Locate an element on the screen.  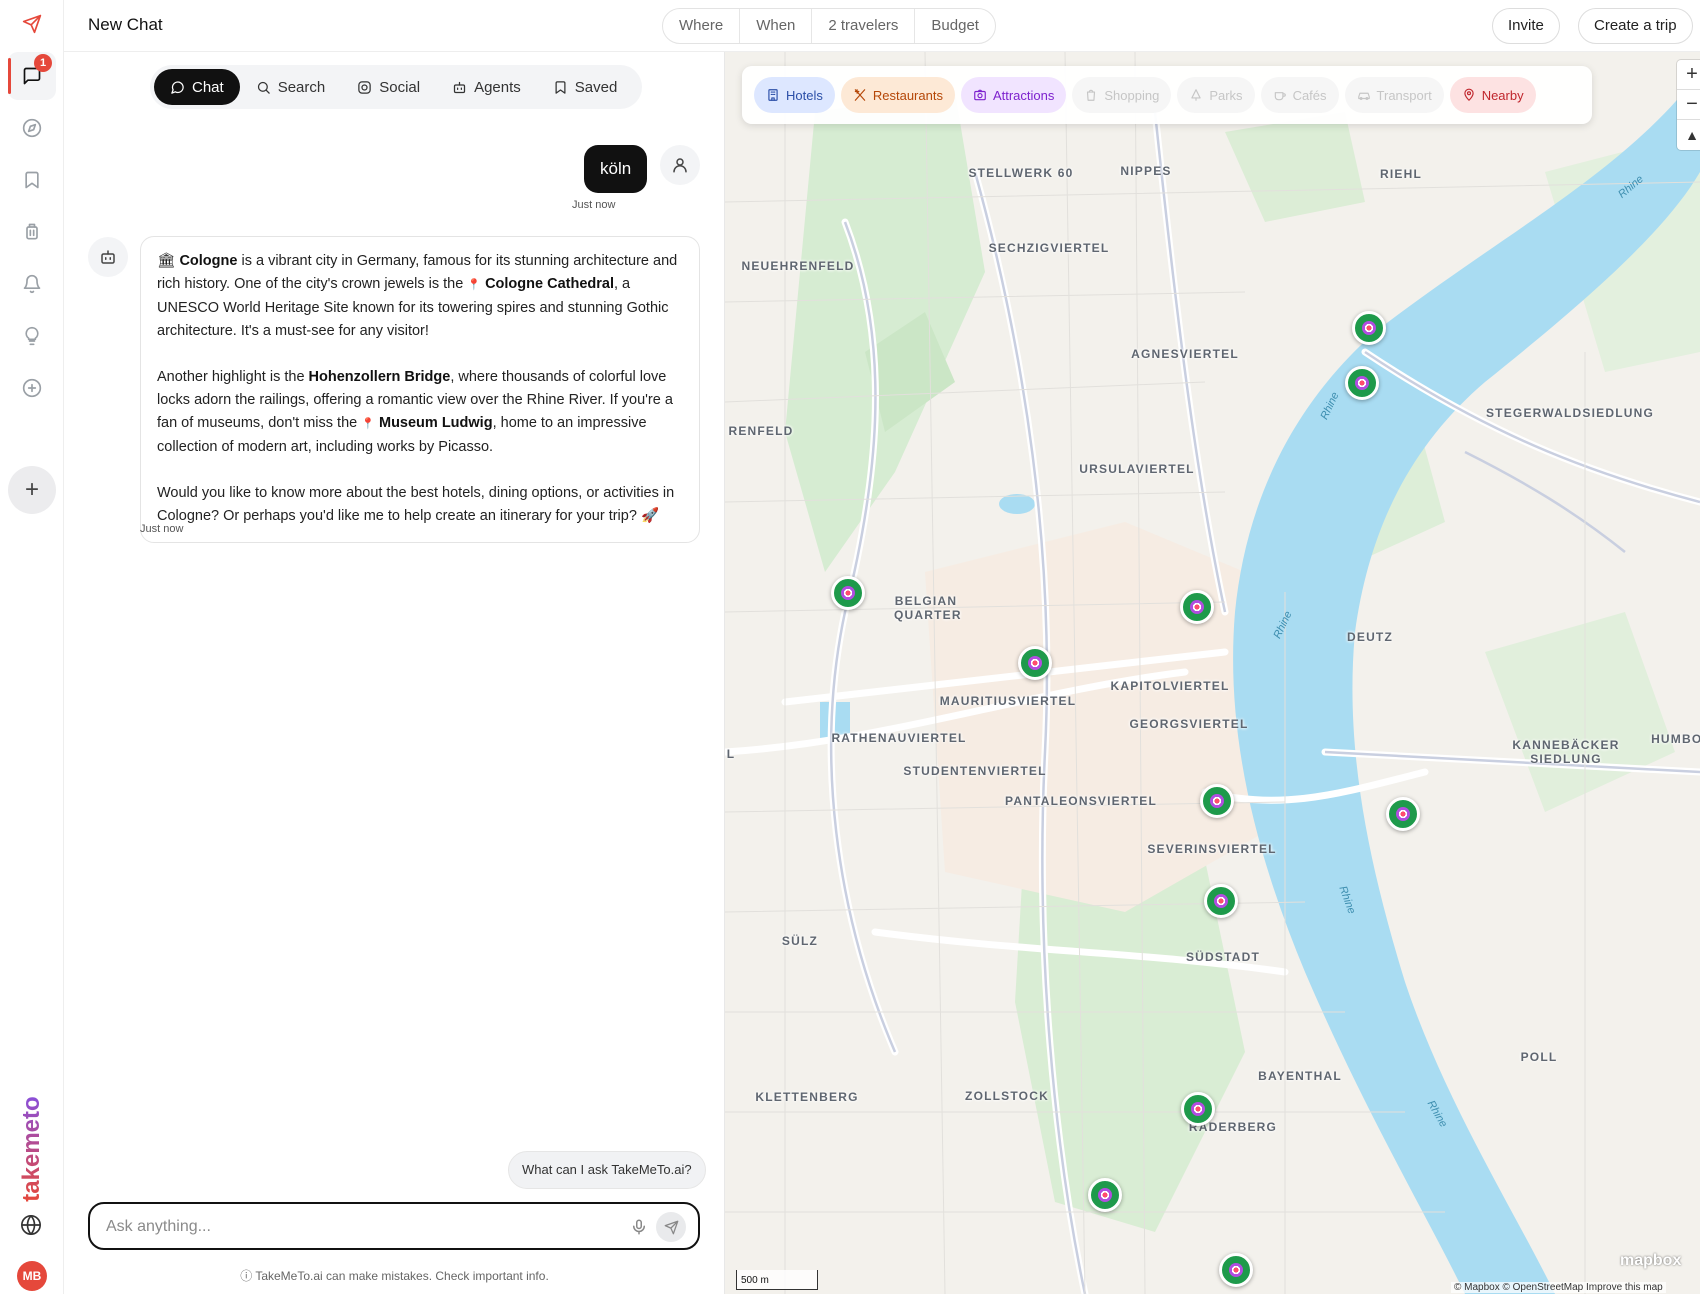
category-transport: Transport is located at coordinates (1394, 95).